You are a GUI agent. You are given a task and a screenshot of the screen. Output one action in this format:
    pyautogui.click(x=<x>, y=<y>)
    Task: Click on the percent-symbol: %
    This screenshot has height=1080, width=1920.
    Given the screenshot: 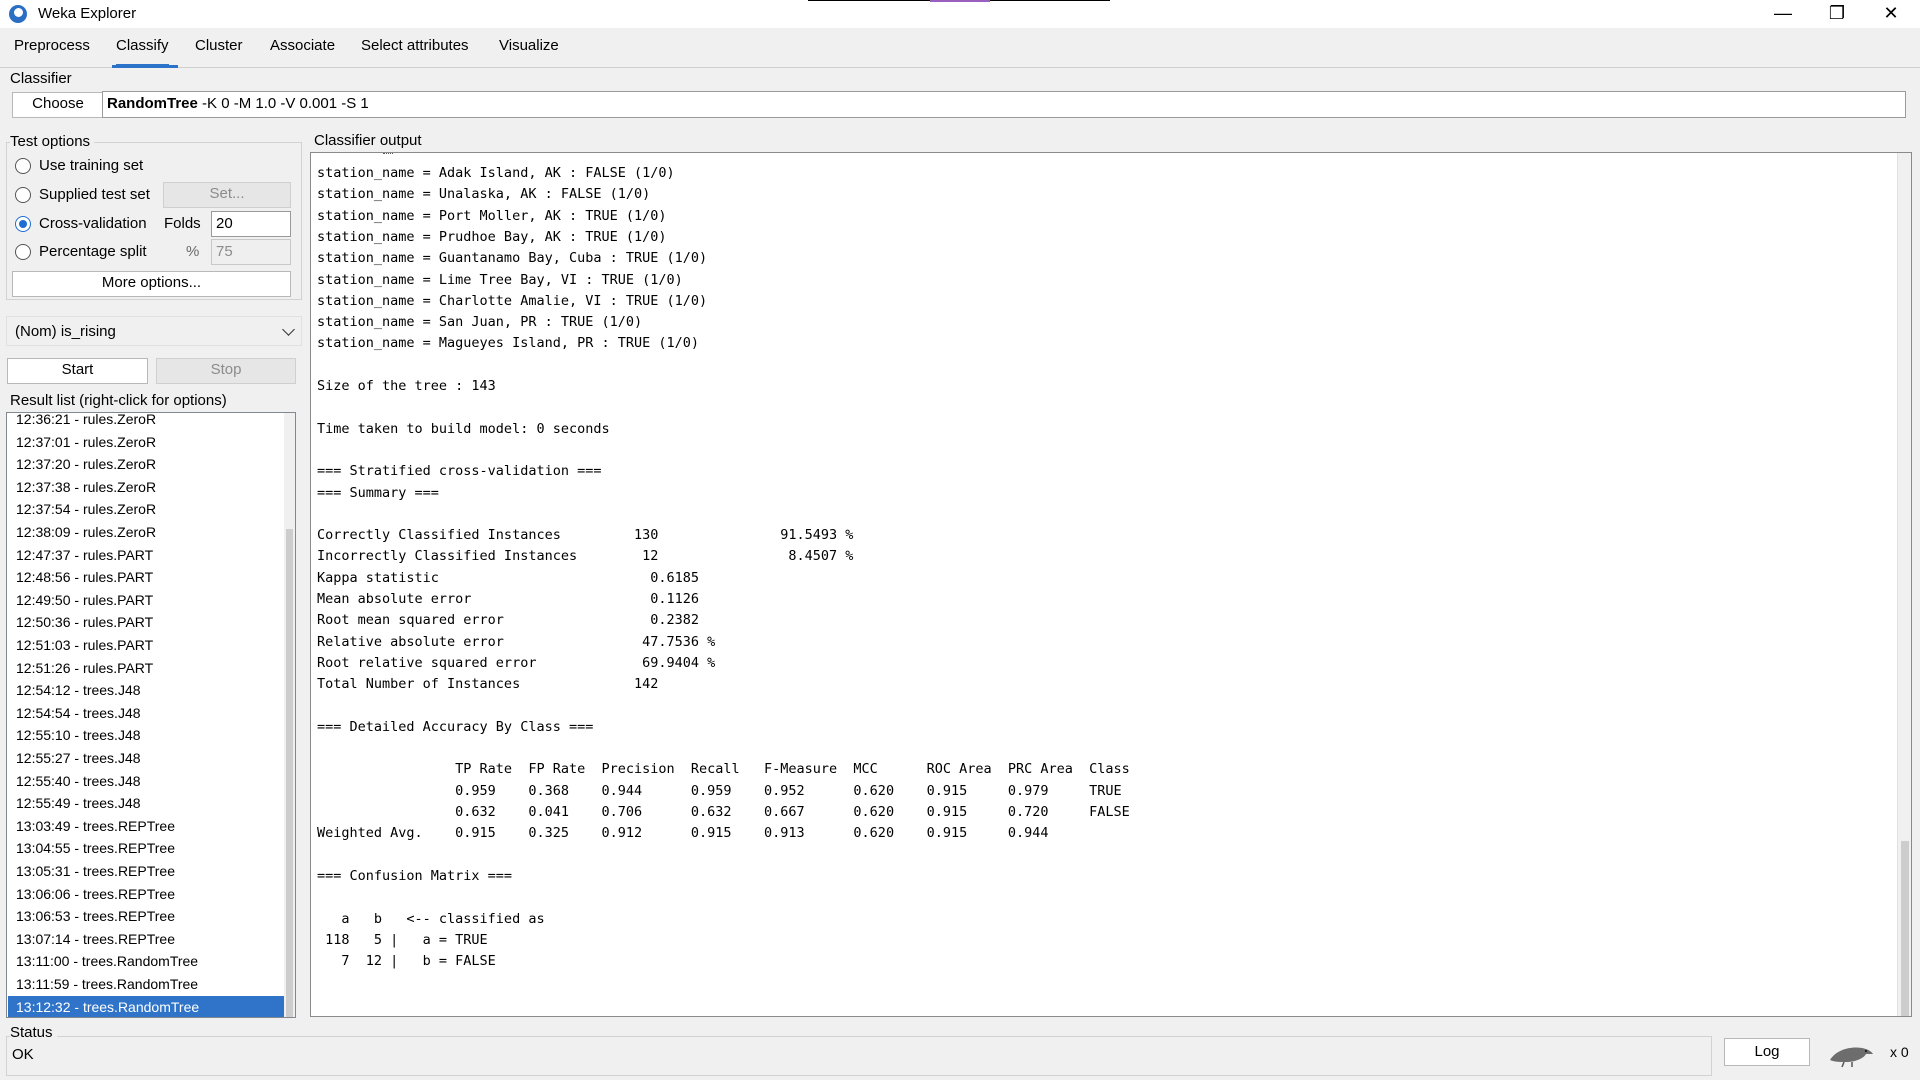 What is the action you would take?
    pyautogui.click(x=193, y=251)
    